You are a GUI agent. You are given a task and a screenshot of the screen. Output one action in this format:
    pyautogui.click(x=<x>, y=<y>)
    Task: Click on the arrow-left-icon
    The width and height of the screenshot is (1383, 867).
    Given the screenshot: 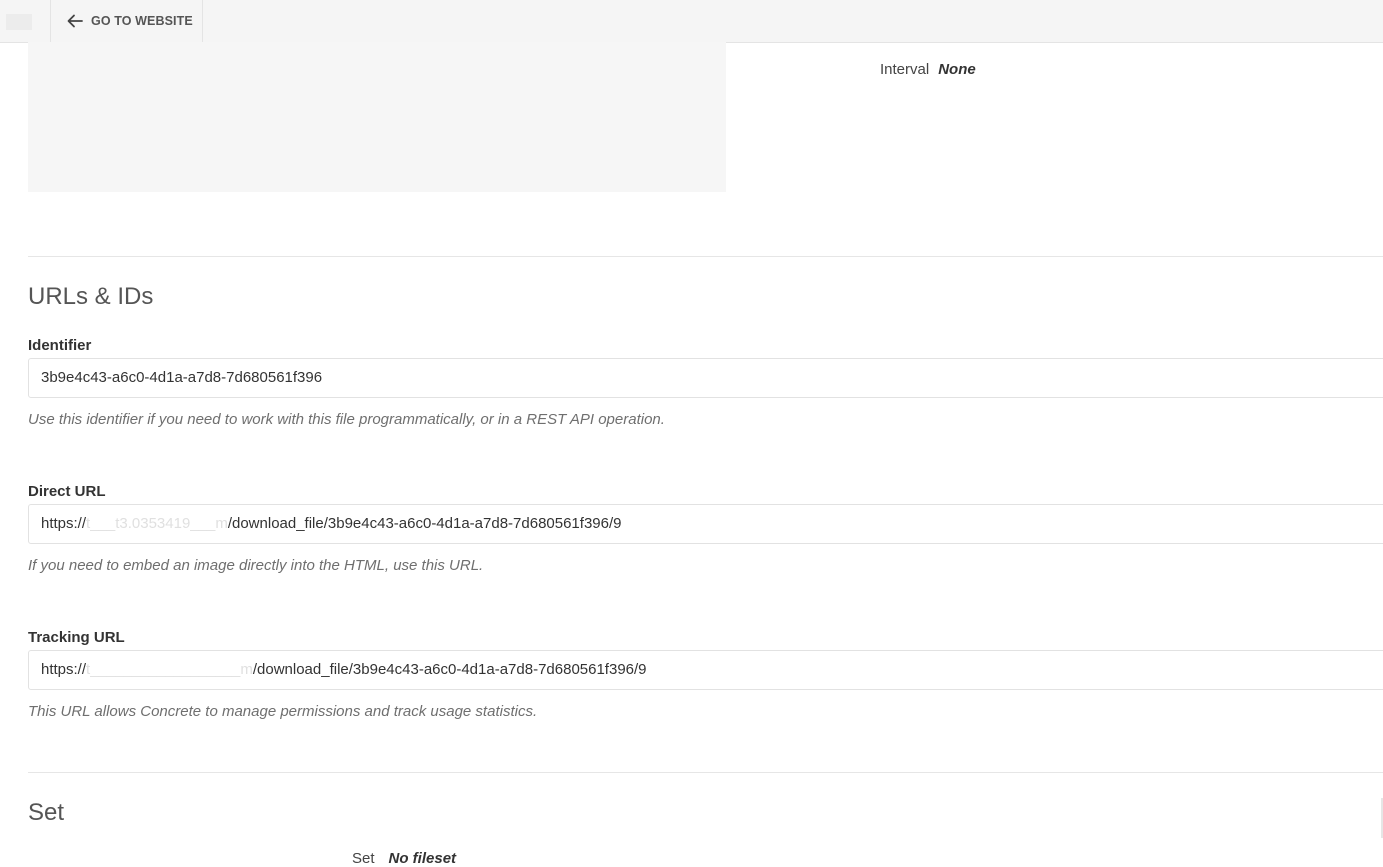 What is the action you would take?
    pyautogui.click(x=75, y=21)
    